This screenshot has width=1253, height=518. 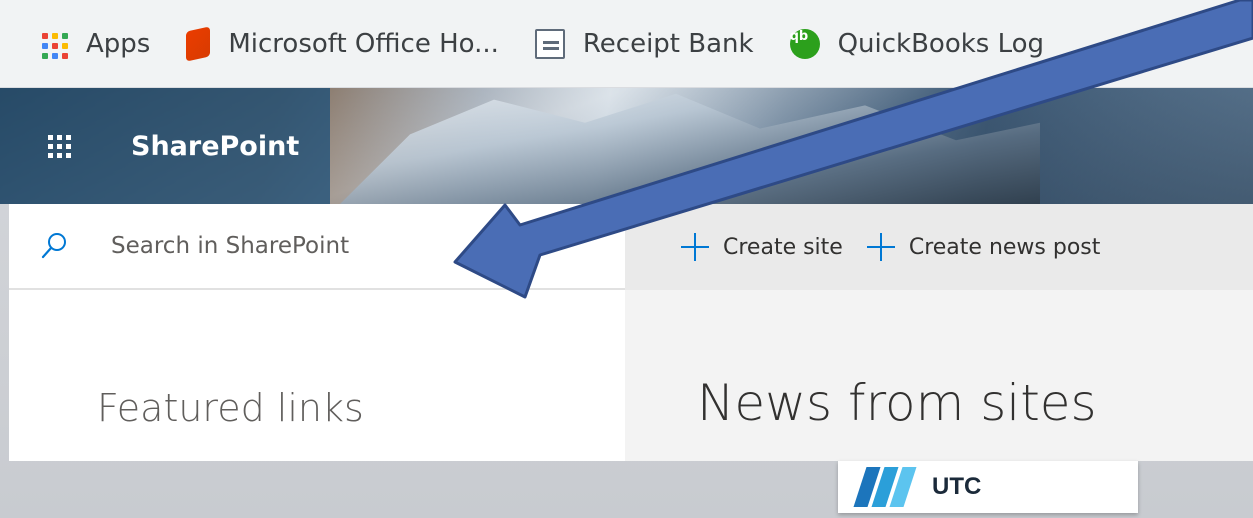 What do you see at coordinates (783, 247) in the screenshot?
I see `create-site-label: Create site` at bounding box center [783, 247].